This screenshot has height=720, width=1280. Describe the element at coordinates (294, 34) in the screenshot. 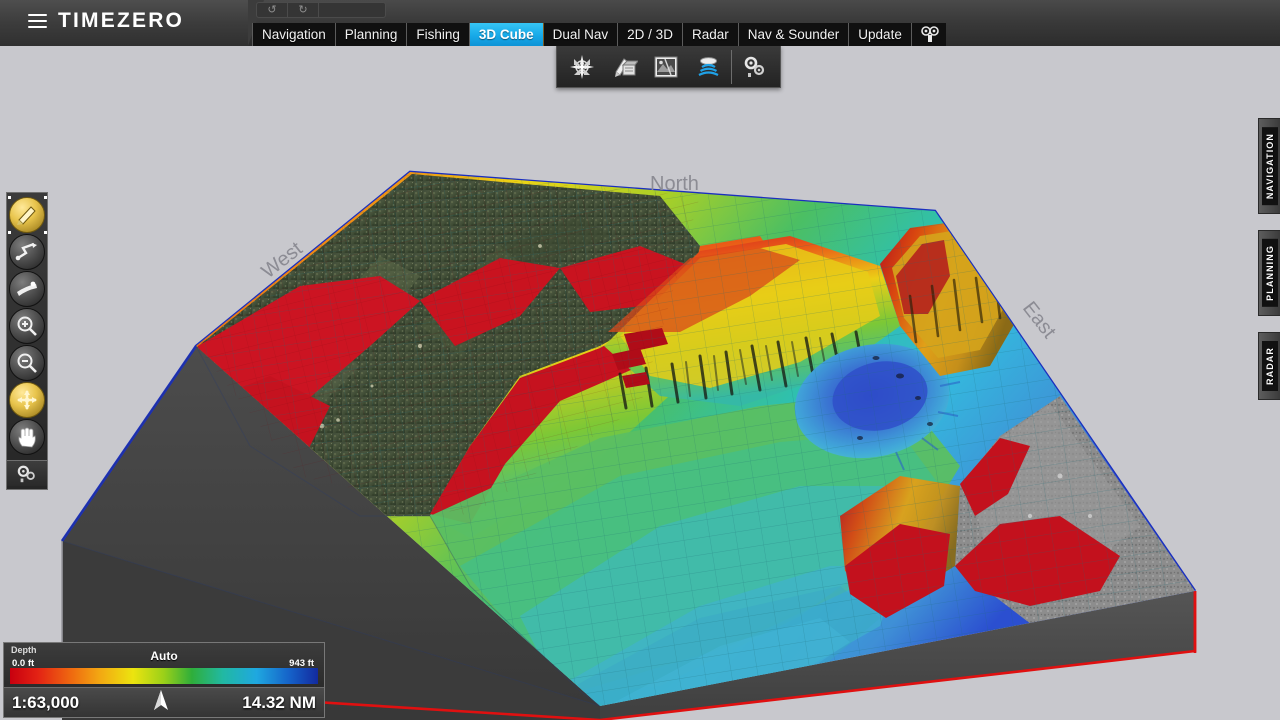

I see `tab-navigation: Navigation` at that location.